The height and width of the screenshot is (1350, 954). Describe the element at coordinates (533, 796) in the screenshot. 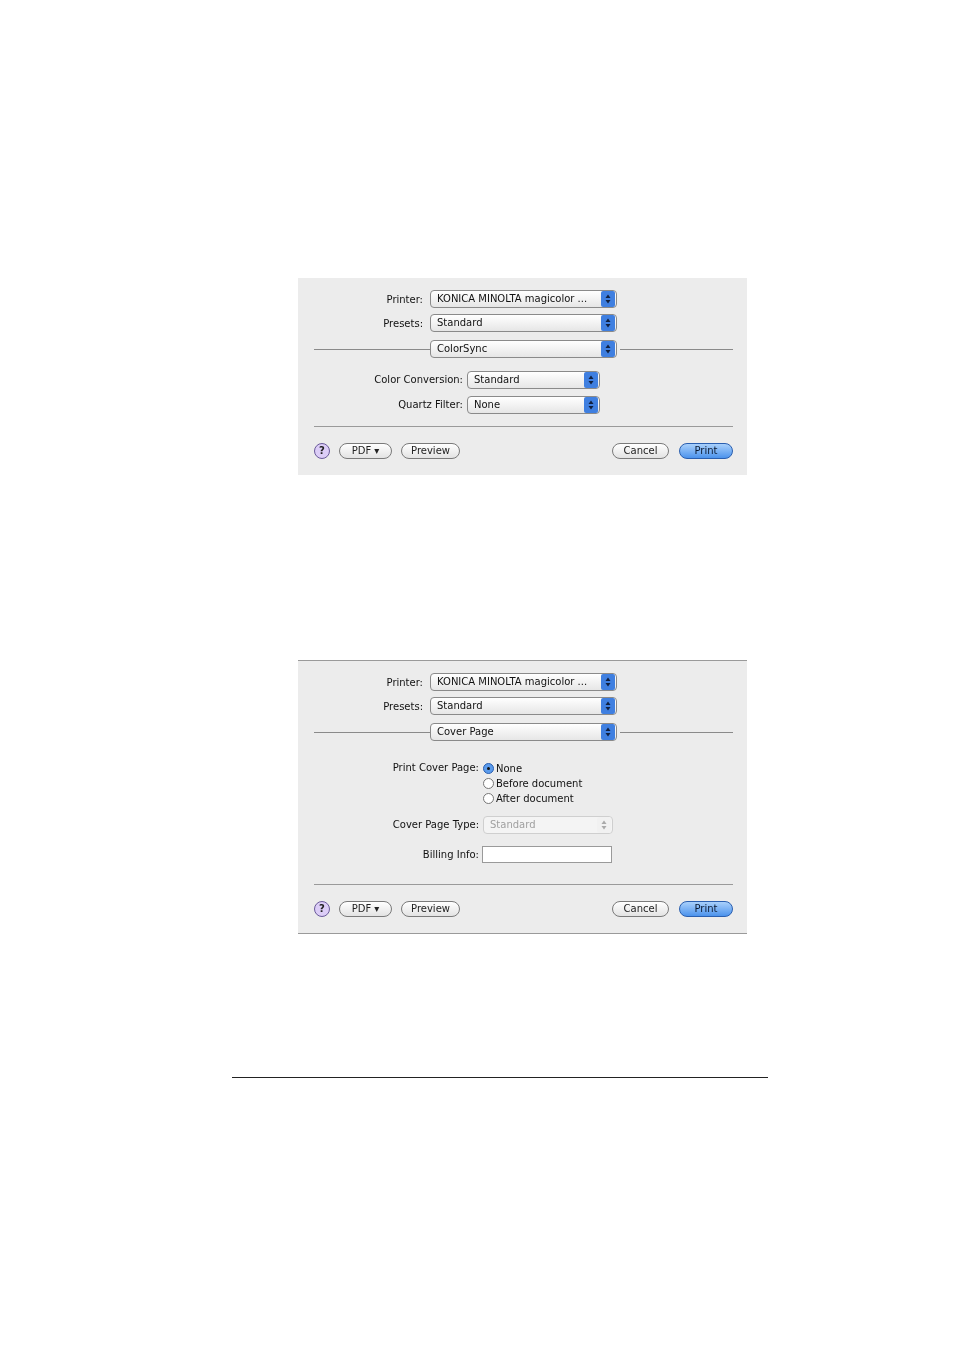

I see `radio-option: After document` at that location.